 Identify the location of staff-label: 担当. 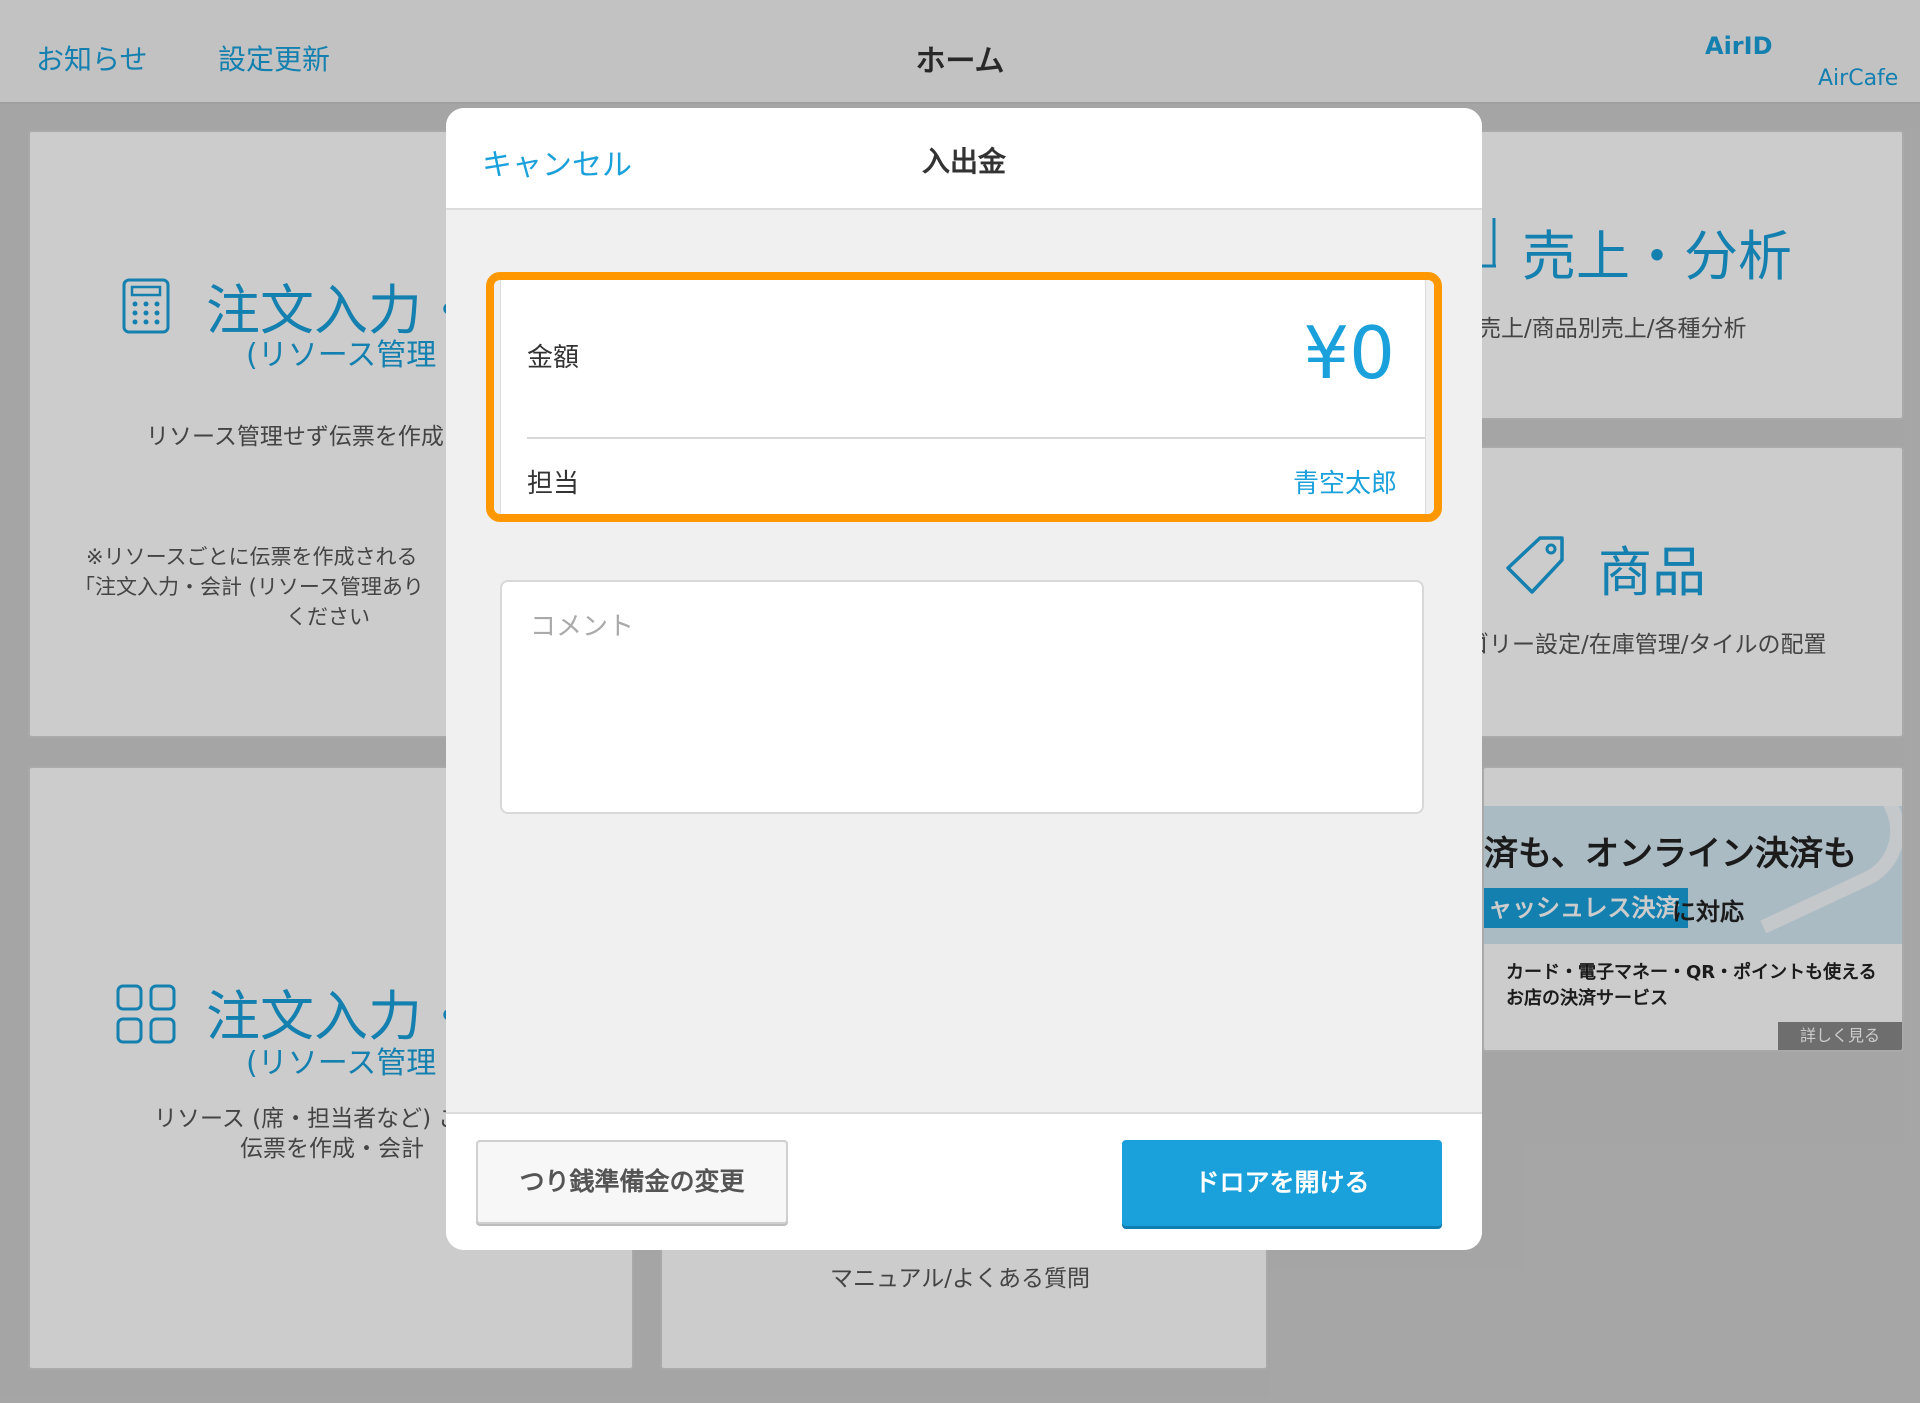
(553, 484).